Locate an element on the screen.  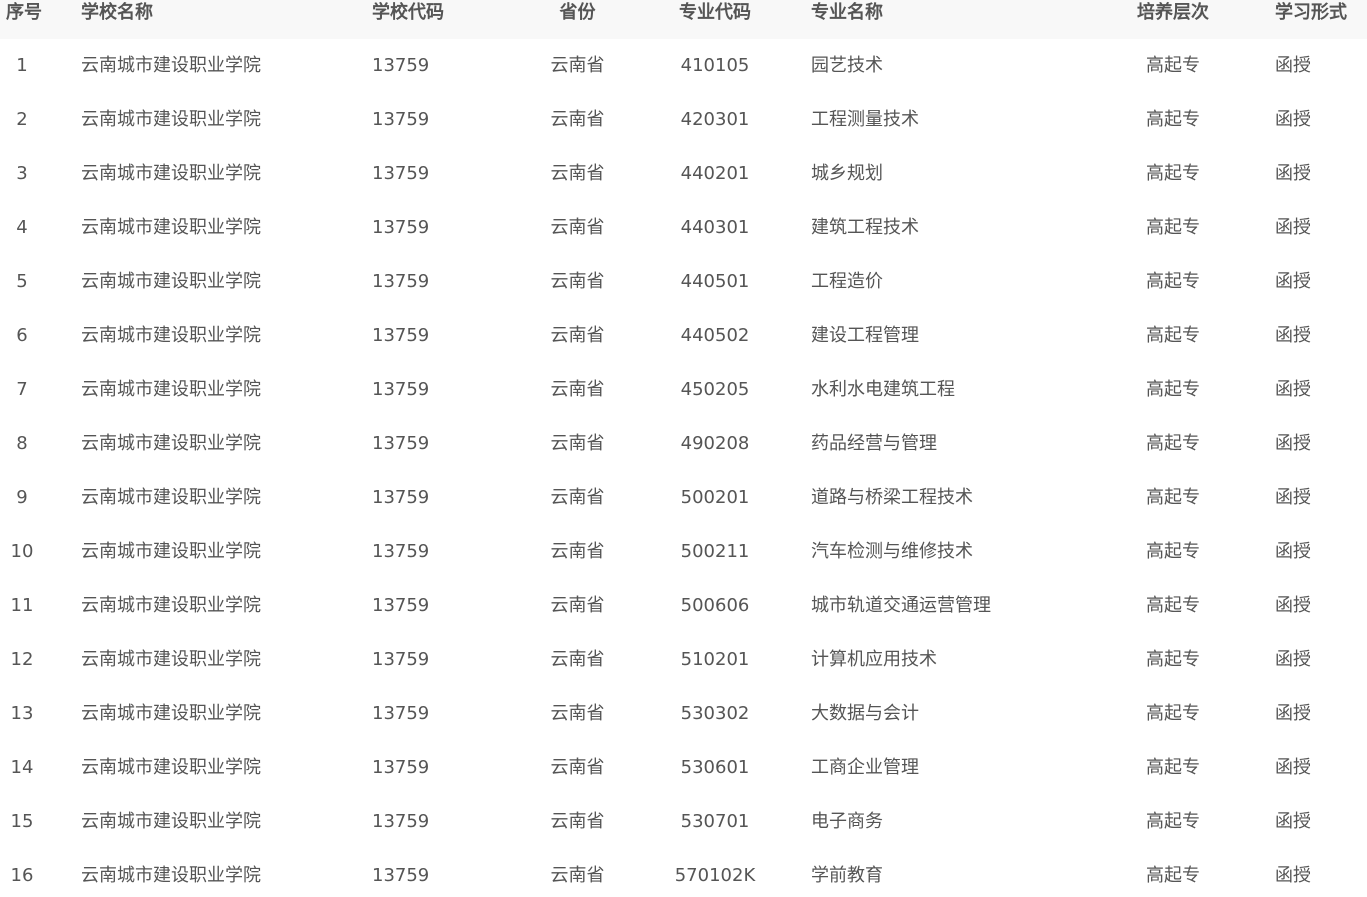
table-row: 4 云南城市建设职业学院 13759 云南省 440301 建筑工程技术 高起专 函授 is located at coordinates (683, 228).